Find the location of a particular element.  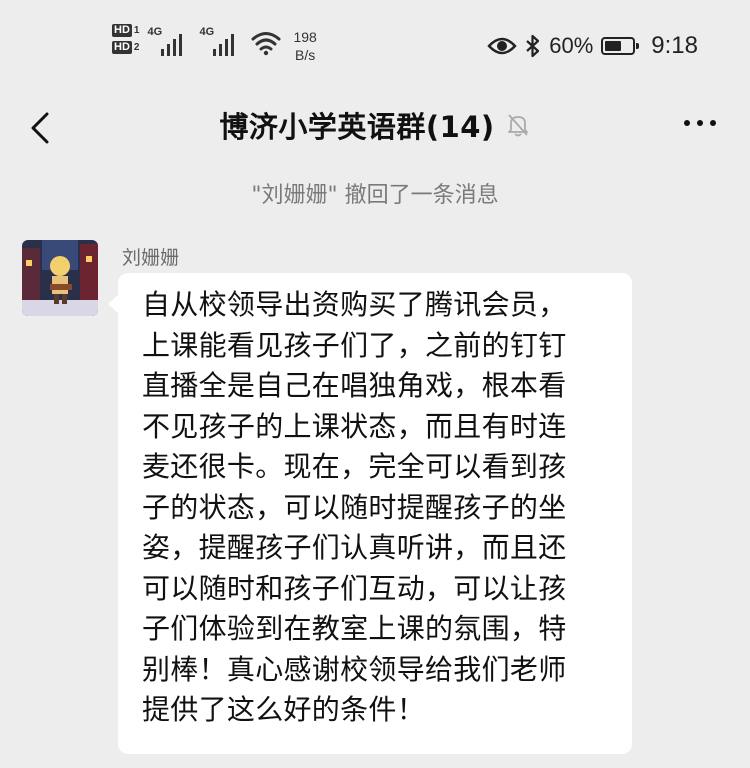

chat-header: 博济小学英语群(14) is located at coordinates (375, 129).